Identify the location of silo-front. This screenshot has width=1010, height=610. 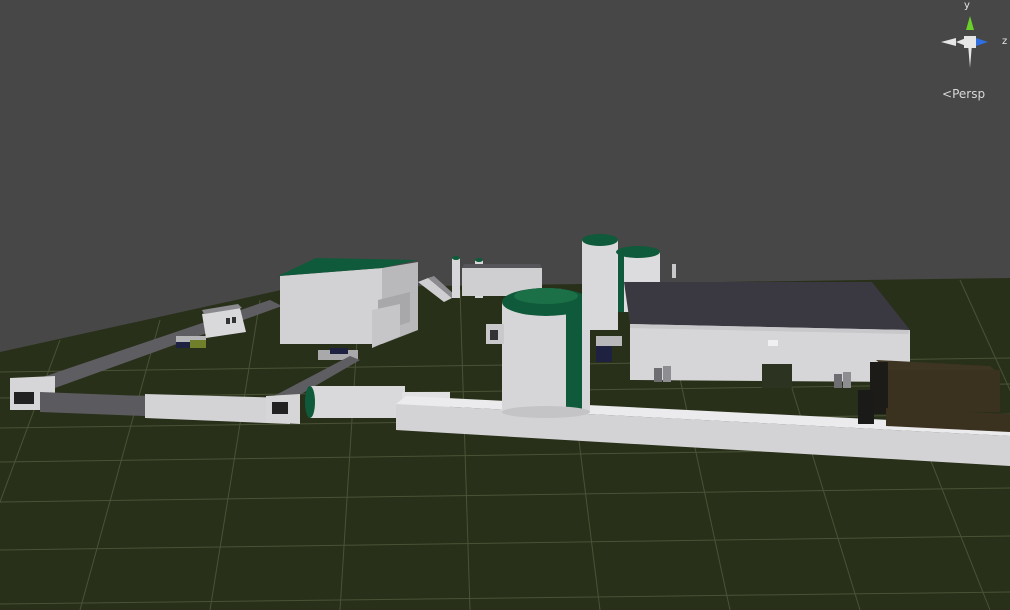
(546, 353).